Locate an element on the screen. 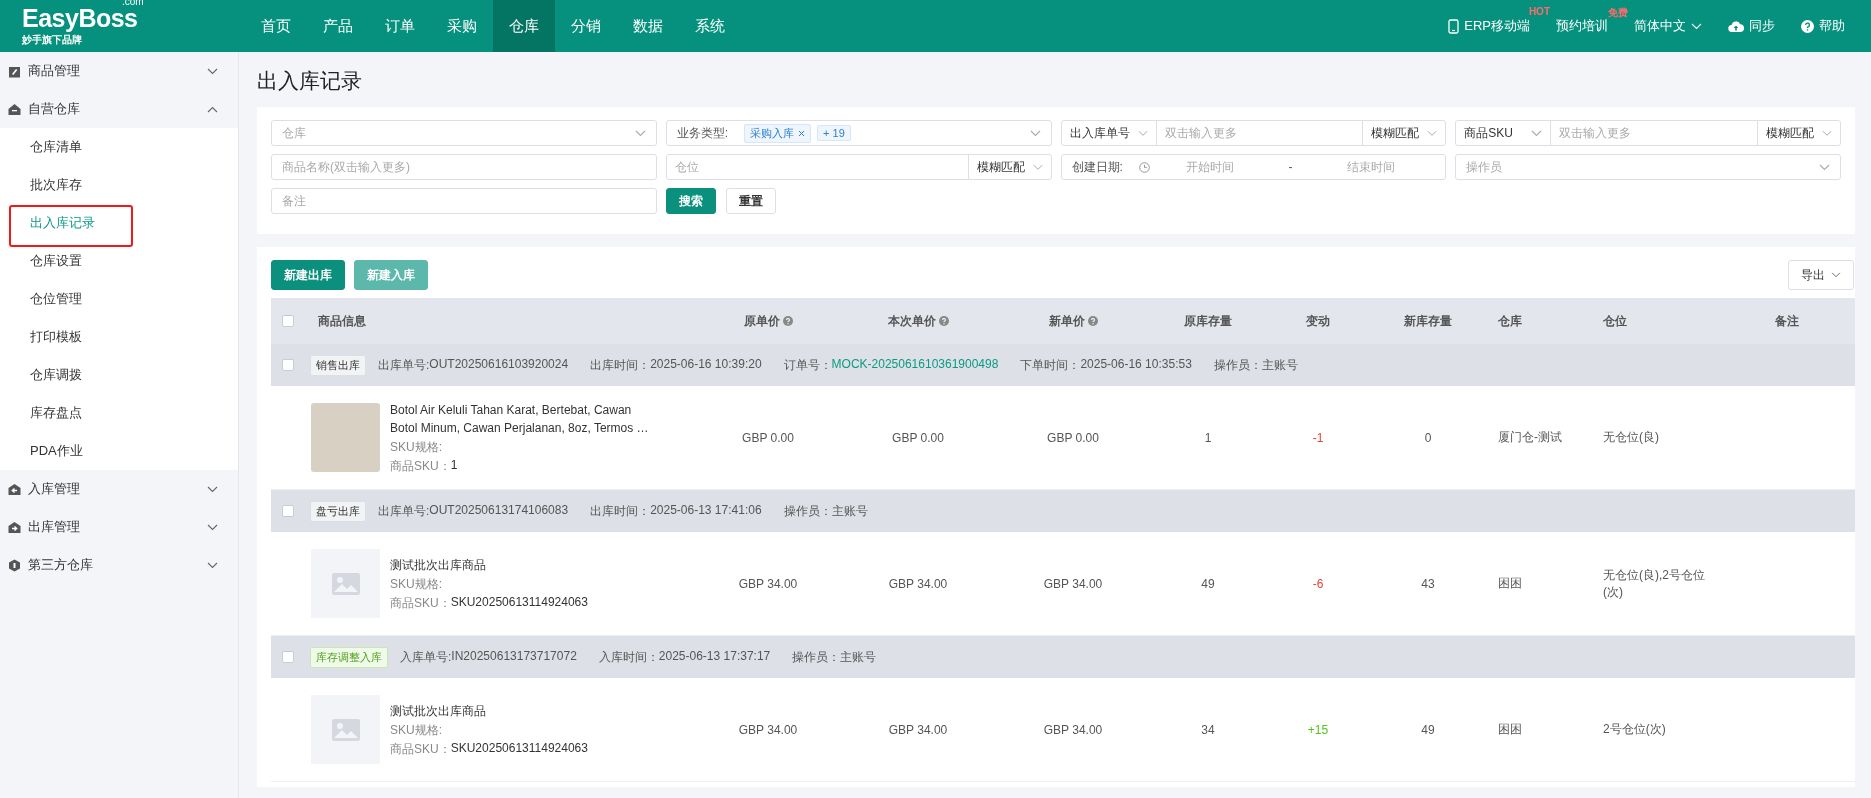 The image size is (1871, 798). table-cell-text: 2号仓位(次) is located at coordinates (1634, 729).